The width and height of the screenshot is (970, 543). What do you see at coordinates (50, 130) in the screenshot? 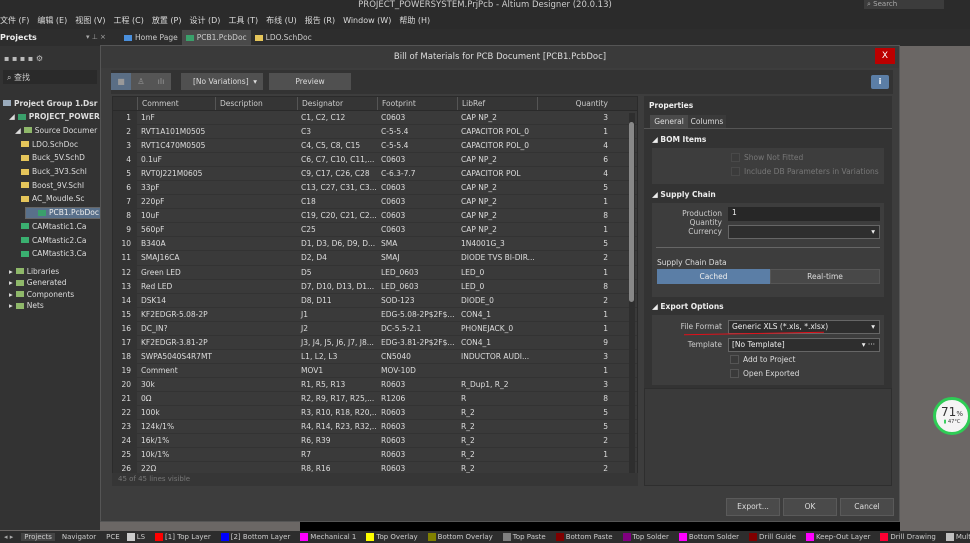
I see `tree-item: ◢ Source Documer` at bounding box center [50, 130].